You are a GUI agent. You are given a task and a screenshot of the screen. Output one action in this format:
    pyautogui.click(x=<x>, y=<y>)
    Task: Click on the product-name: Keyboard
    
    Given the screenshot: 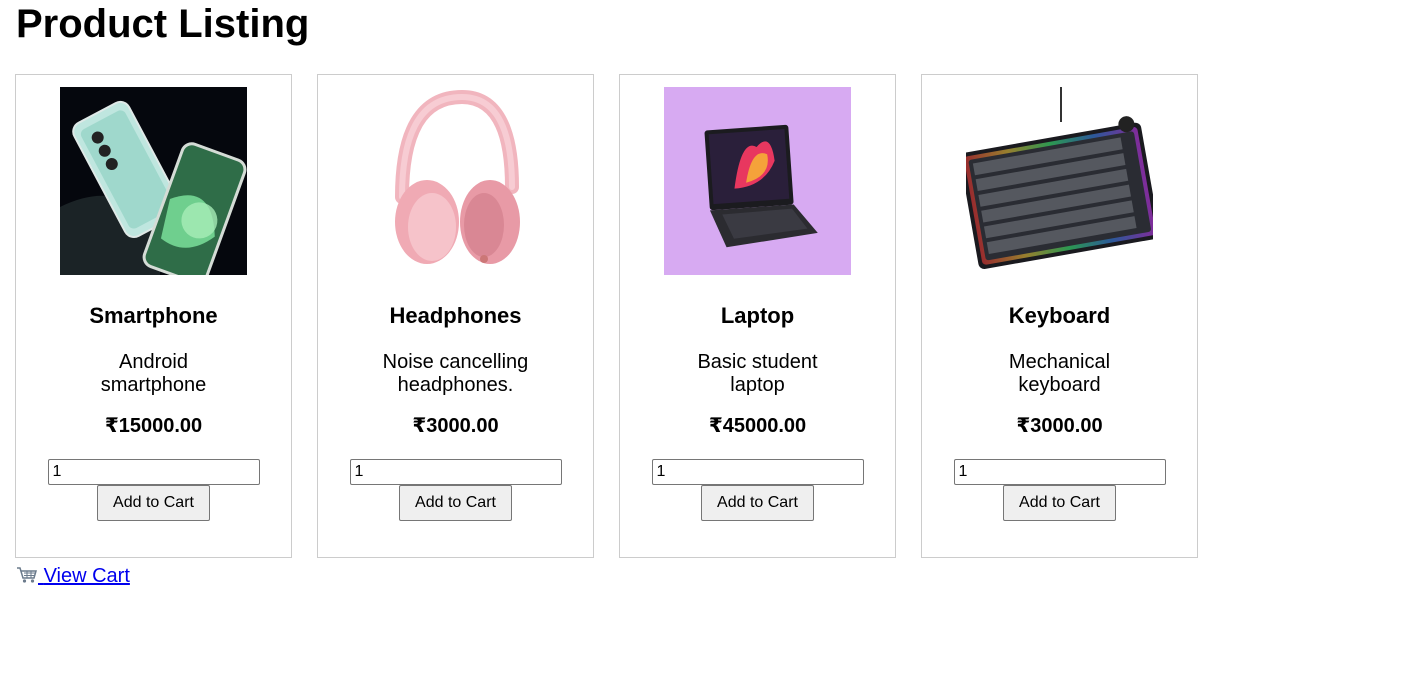 What is the action you would take?
    pyautogui.click(x=1059, y=315)
    